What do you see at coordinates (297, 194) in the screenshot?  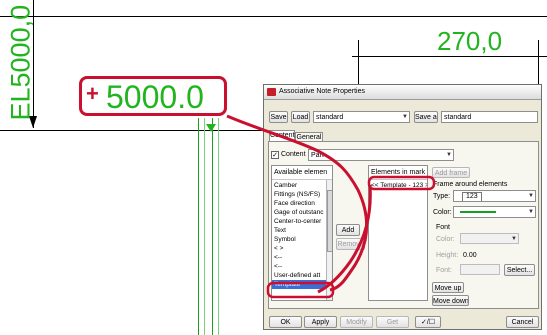 I see `list-item: Fittings (NS/FS)` at bounding box center [297, 194].